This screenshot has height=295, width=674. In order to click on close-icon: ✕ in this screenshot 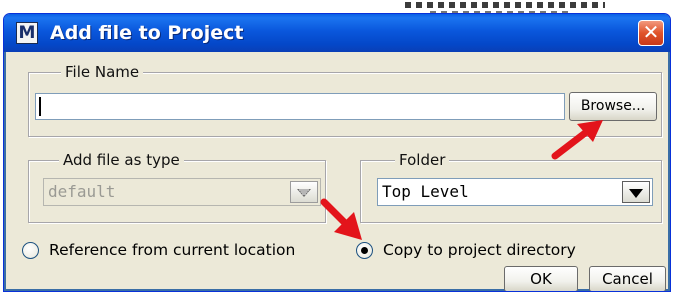, I will do `click(651, 32)`.